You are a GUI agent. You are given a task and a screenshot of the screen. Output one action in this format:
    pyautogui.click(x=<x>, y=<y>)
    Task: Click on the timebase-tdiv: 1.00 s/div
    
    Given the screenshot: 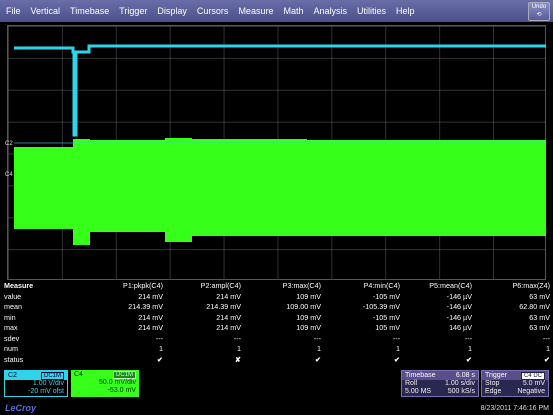 What is the action you would take?
    pyautogui.click(x=460, y=383)
    